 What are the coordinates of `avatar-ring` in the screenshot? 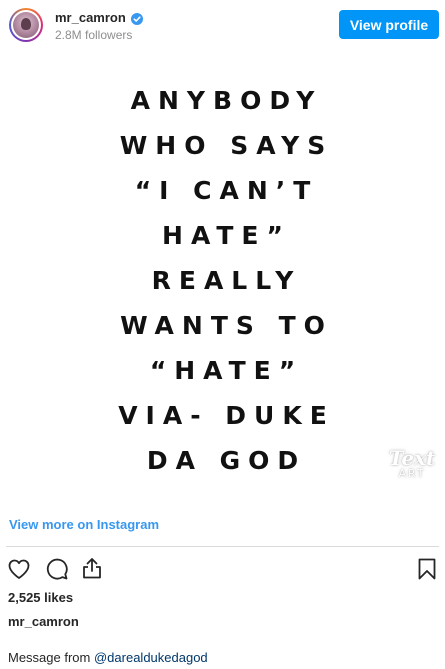 It's located at (26, 25).